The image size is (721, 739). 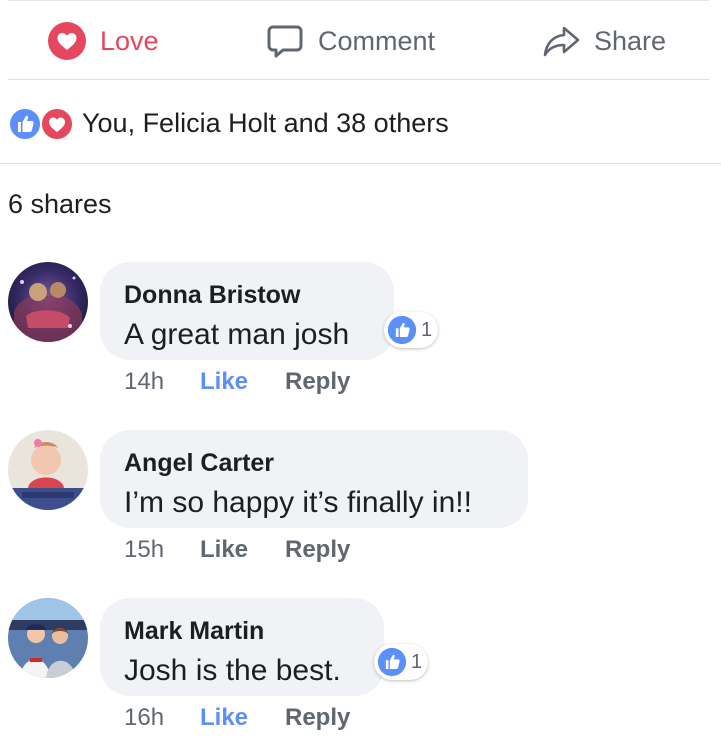 What do you see at coordinates (237, 334) in the screenshot?
I see `comment-text: A great man josh` at bounding box center [237, 334].